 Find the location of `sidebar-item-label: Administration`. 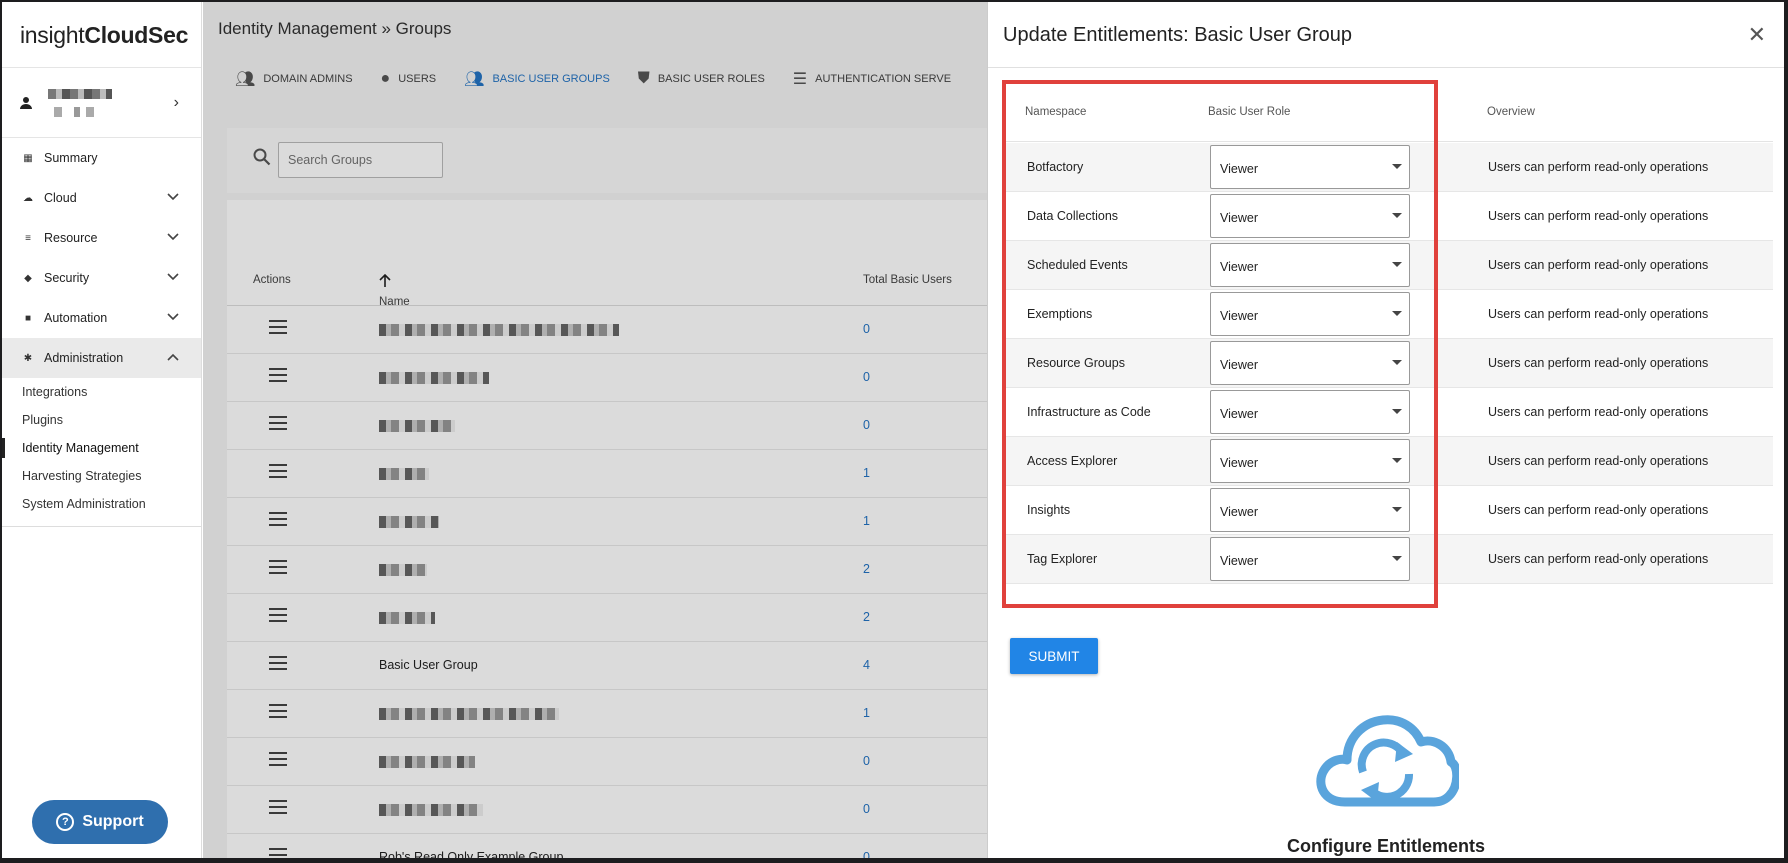

sidebar-item-label: Administration is located at coordinates (84, 358).